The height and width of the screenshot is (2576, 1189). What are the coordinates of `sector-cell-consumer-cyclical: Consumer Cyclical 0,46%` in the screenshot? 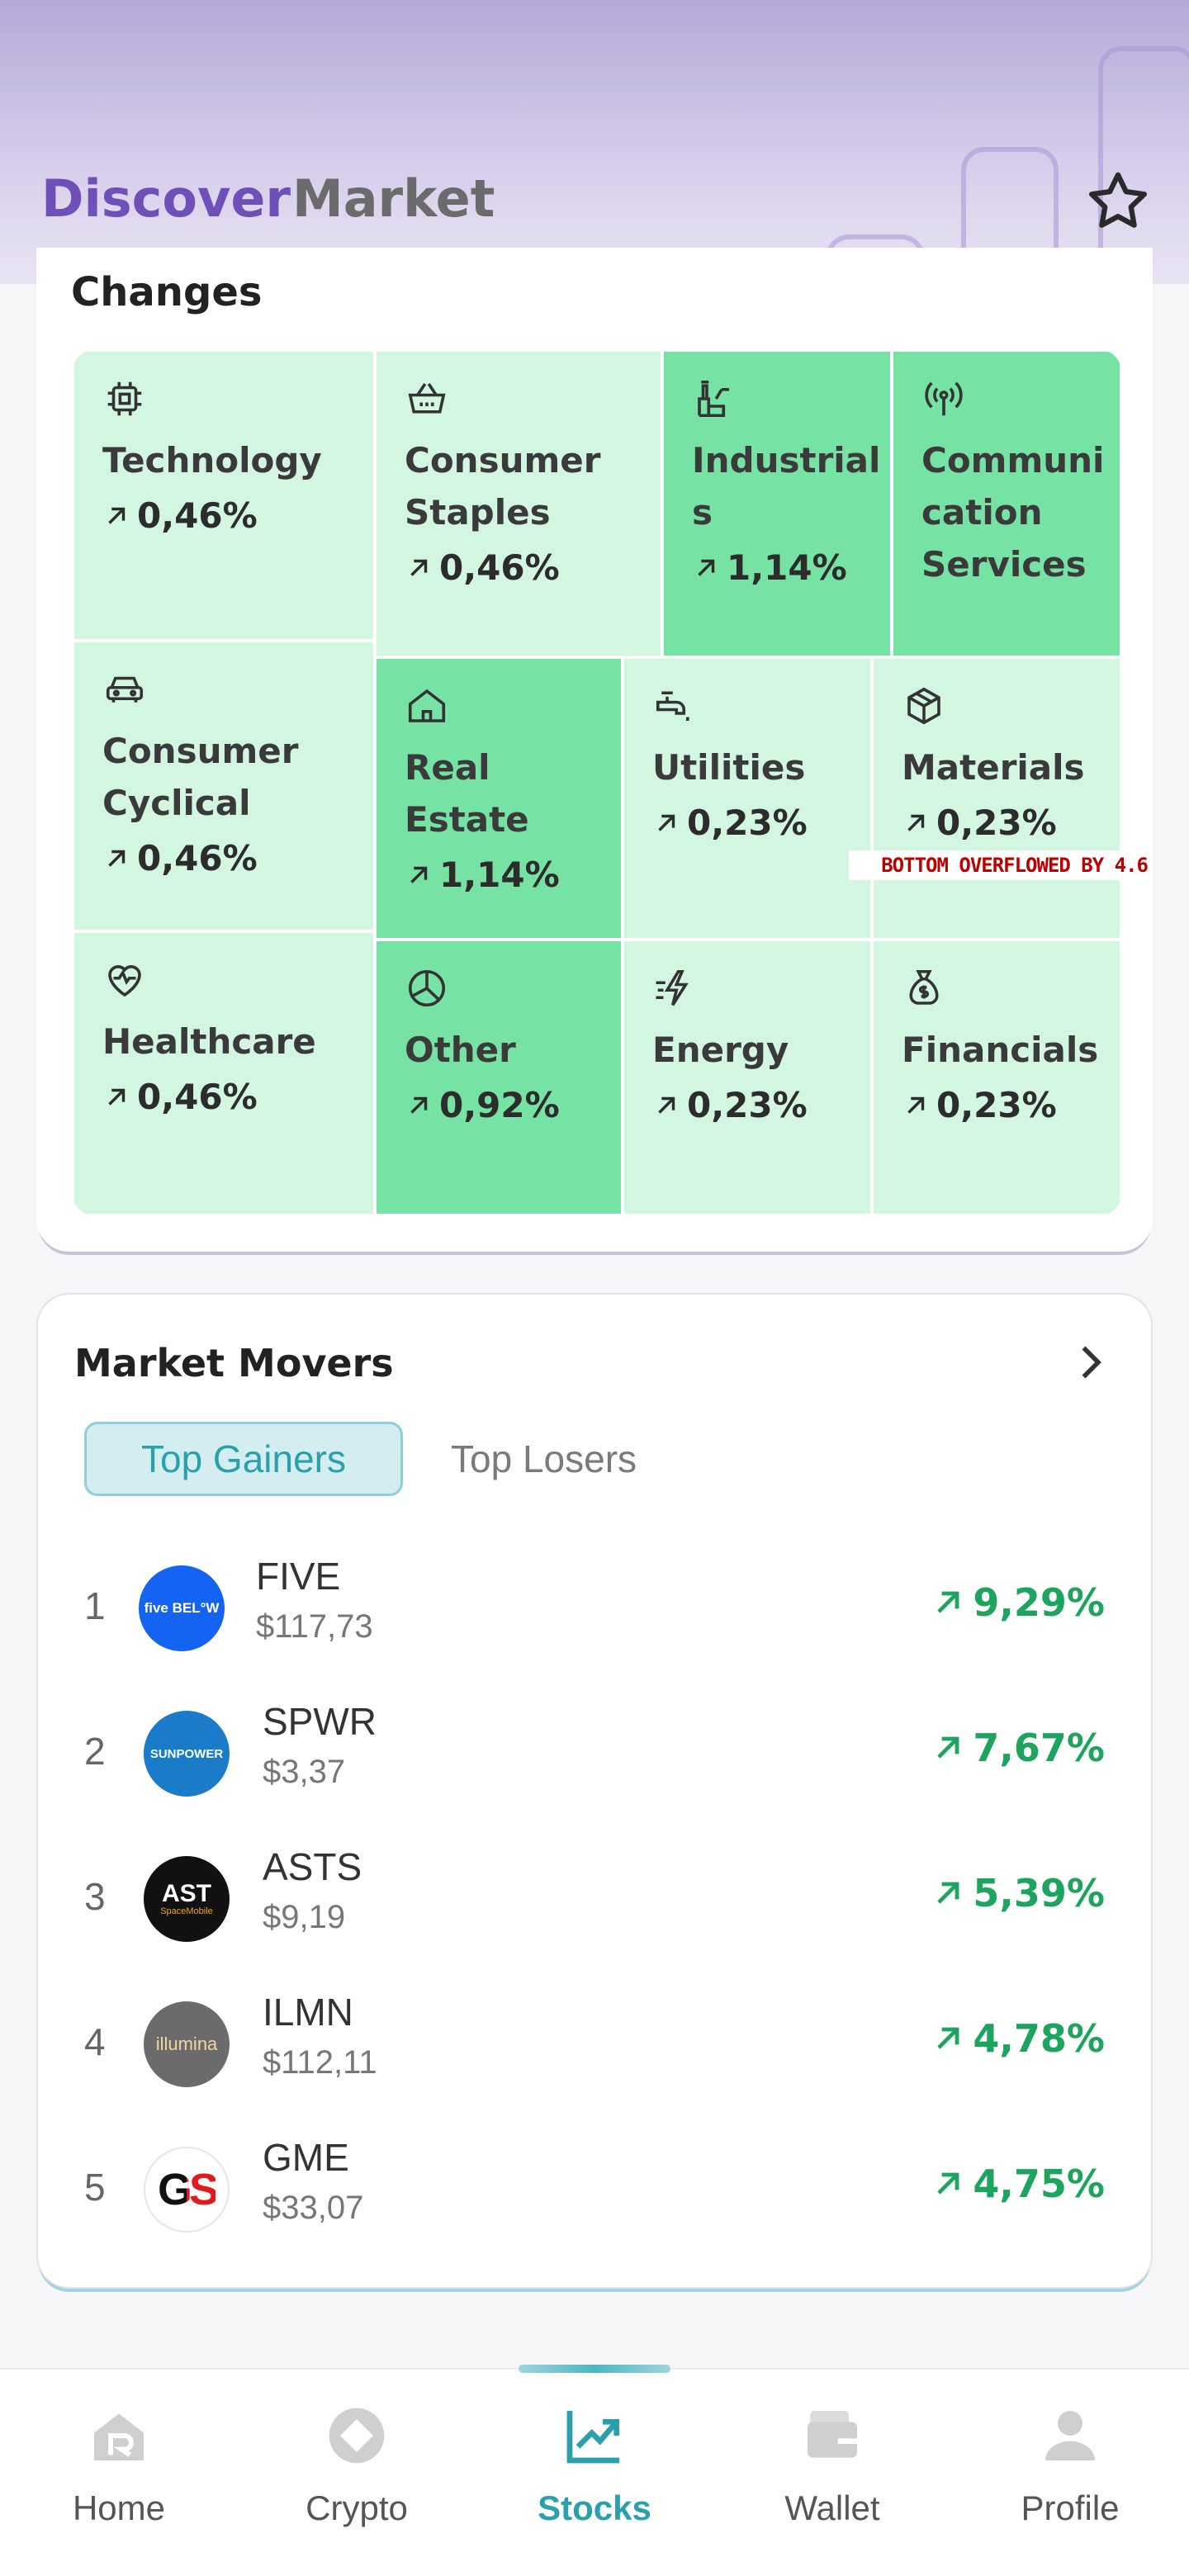 It's located at (224, 786).